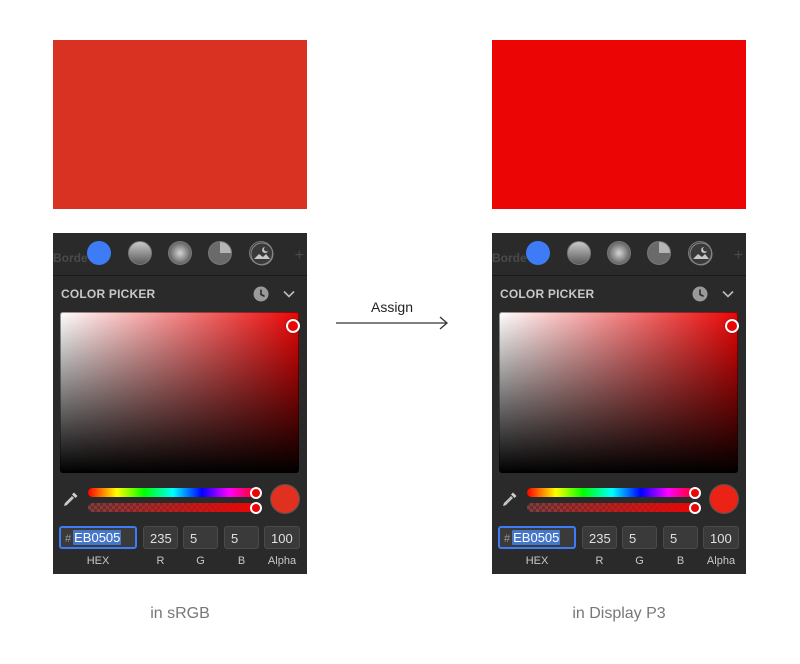 This screenshot has width=800, height=664. What do you see at coordinates (619, 613) in the screenshot?
I see `caption-p3: in Display P3` at bounding box center [619, 613].